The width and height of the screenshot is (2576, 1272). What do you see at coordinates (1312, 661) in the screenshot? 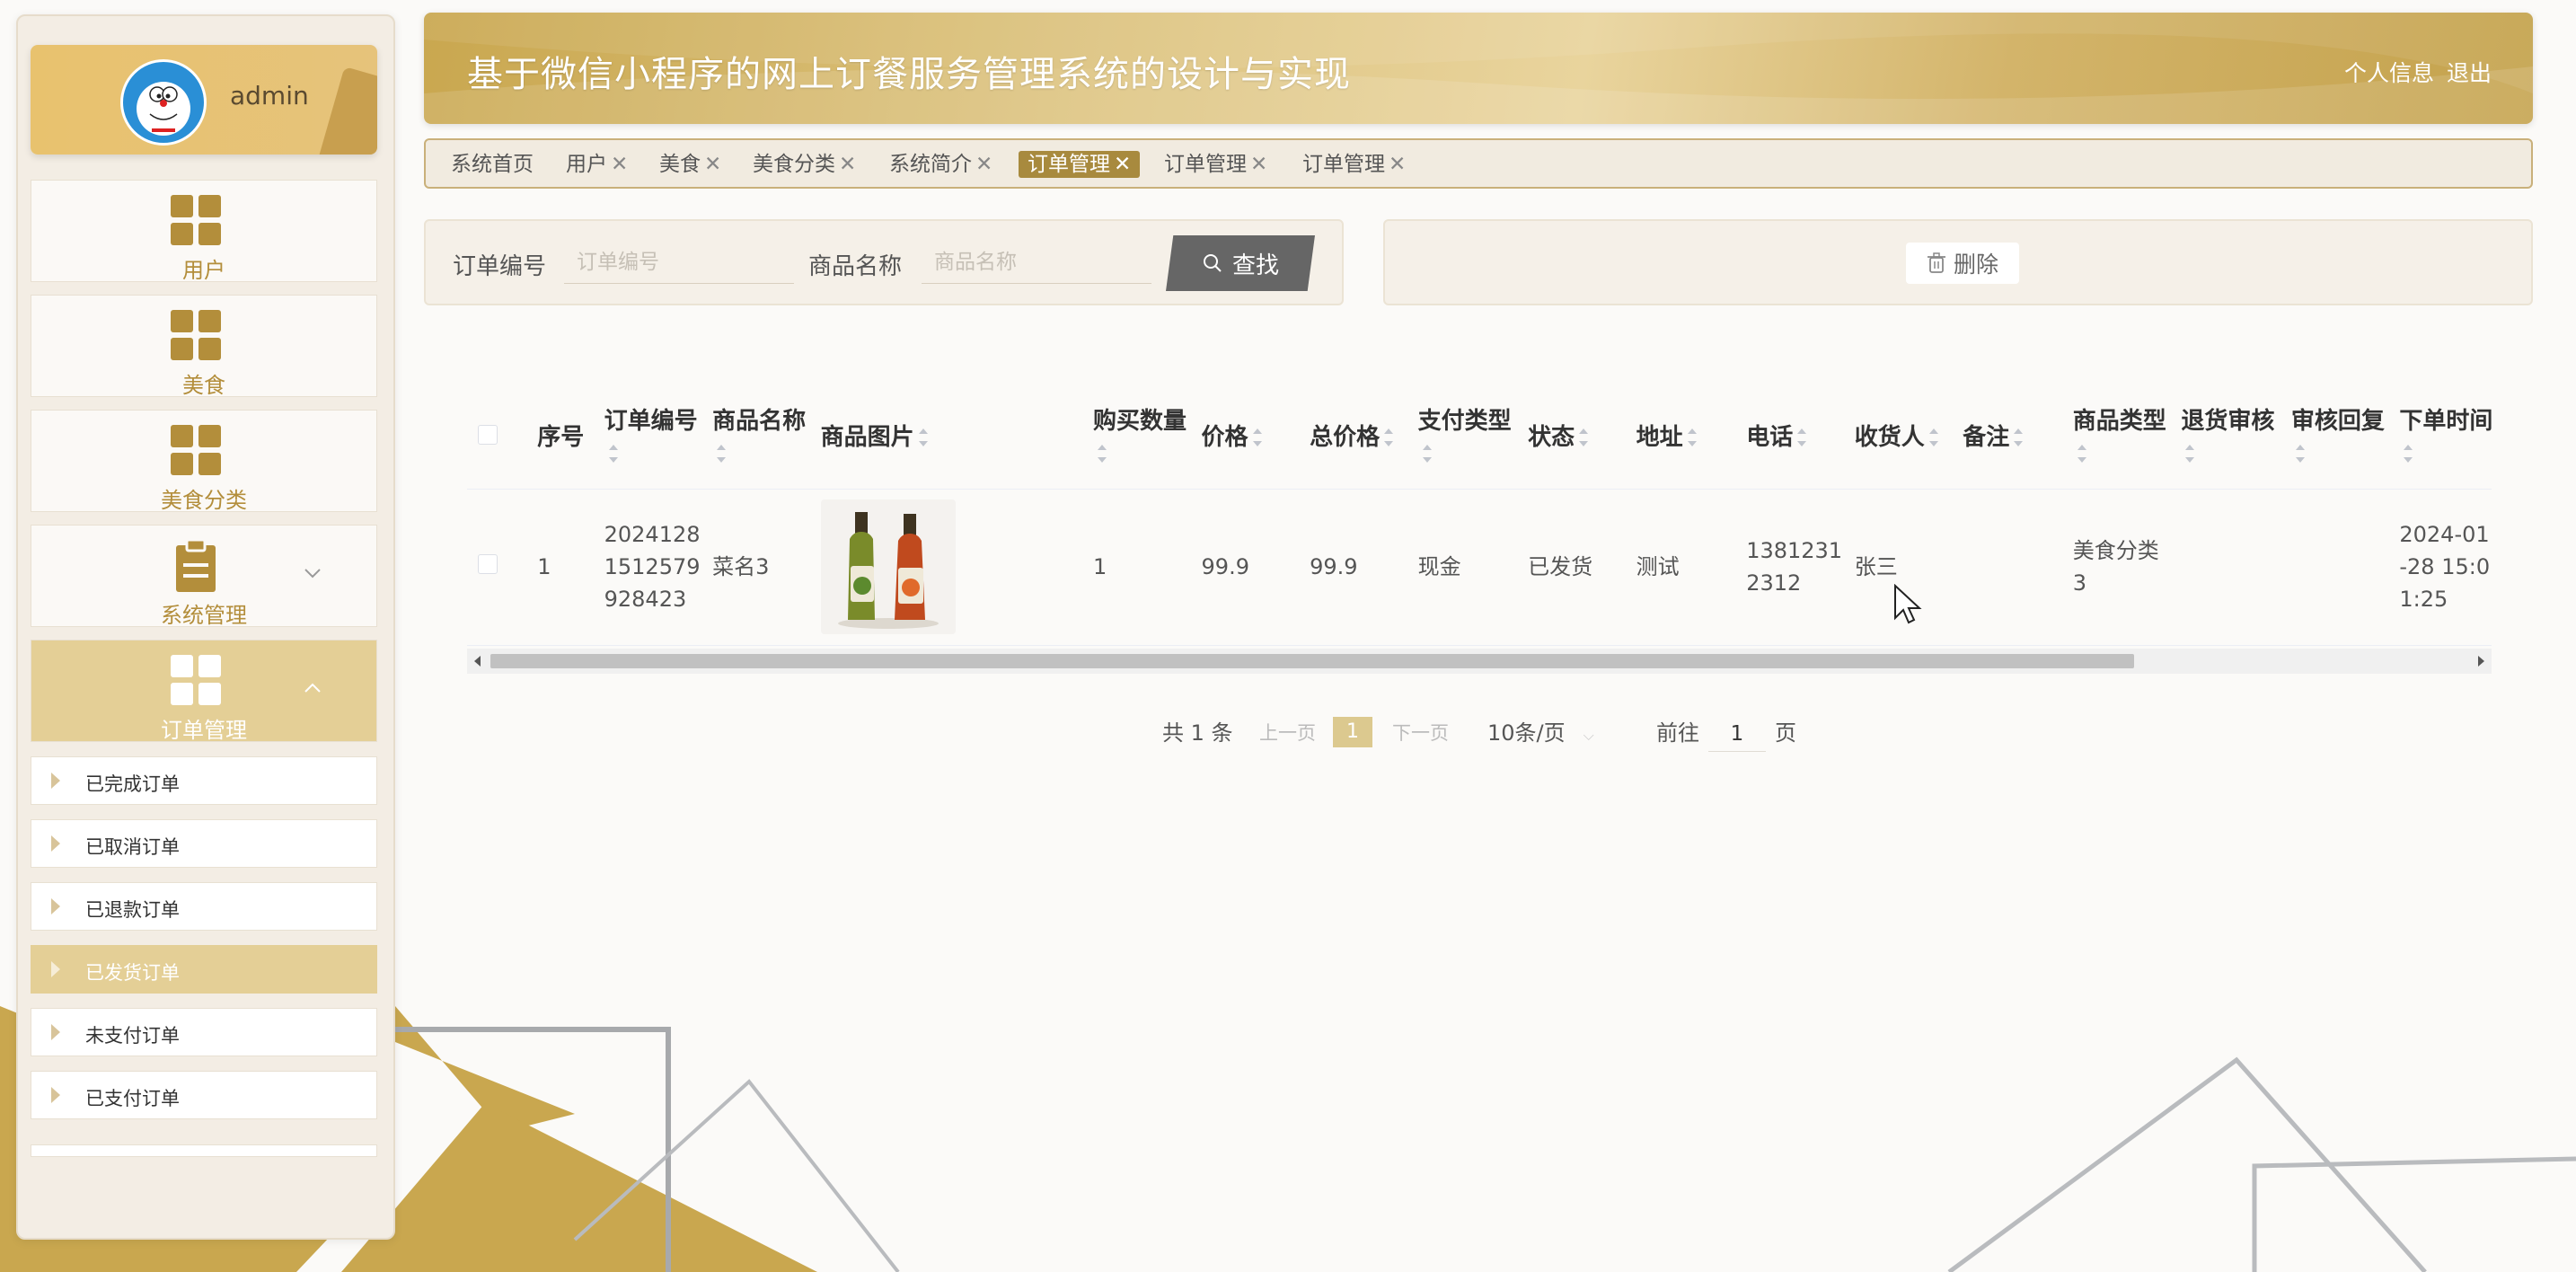
I see `scrollbar-thumb` at bounding box center [1312, 661].